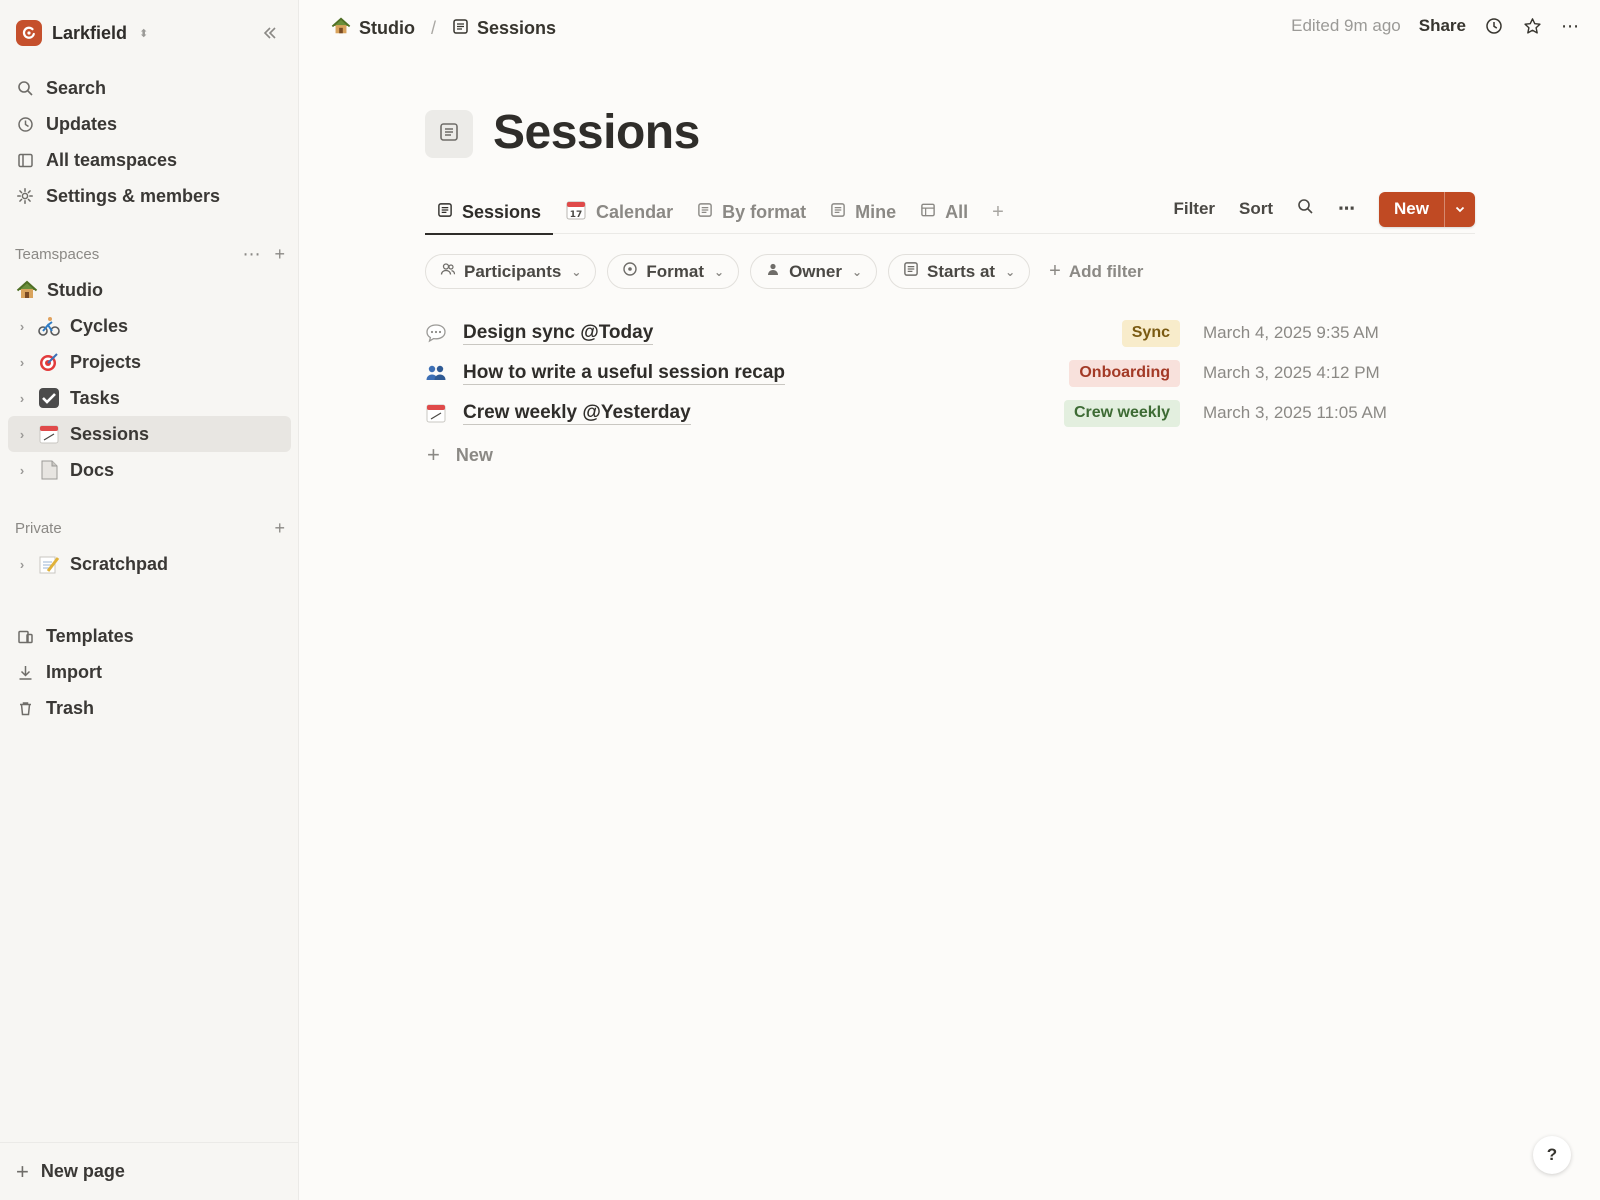 This screenshot has width=1600, height=1200. I want to click on tab-by-format: By format, so click(751, 212).